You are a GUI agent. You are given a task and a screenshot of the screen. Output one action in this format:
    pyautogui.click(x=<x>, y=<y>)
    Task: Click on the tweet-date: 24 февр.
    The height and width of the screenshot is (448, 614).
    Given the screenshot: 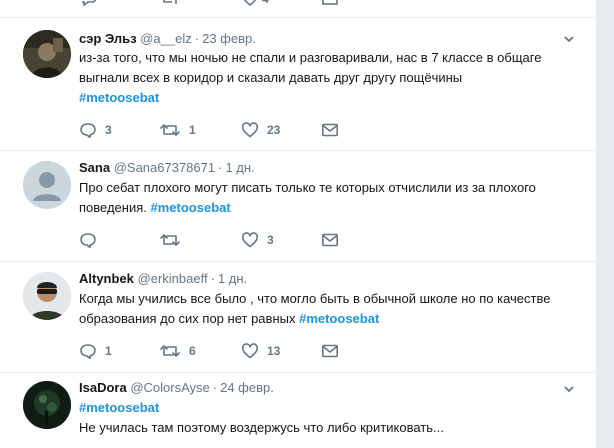 What is the action you would take?
    pyautogui.click(x=247, y=387)
    